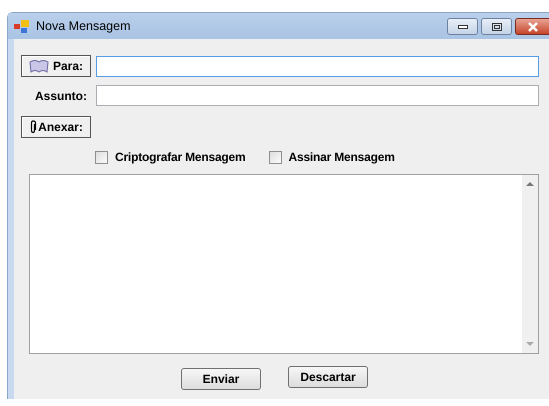 The image size is (549, 406). What do you see at coordinates (317, 66) in the screenshot?
I see `recipient-field` at bounding box center [317, 66].